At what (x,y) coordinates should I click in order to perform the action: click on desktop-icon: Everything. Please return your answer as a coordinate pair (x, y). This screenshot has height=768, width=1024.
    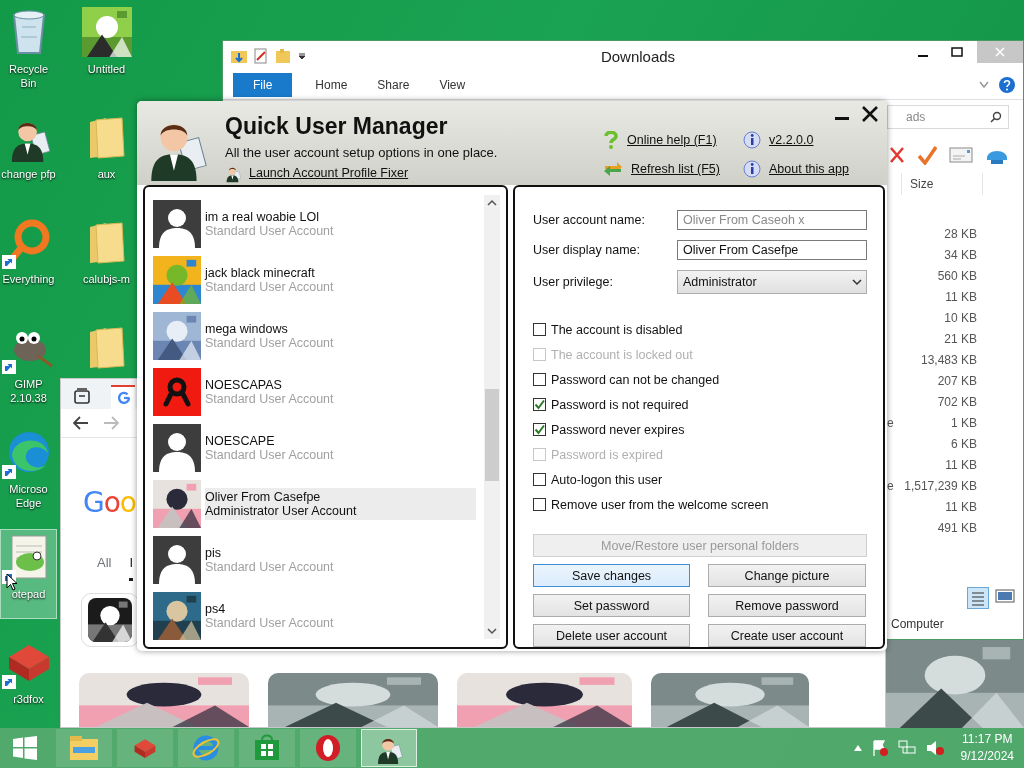
    Looking at the image, I should click on (28, 259).